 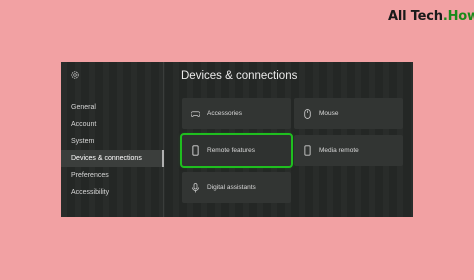 What do you see at coordinates (75, 75) in the screenshot?
I see `gear-icon` at bounding box center [75, 75].